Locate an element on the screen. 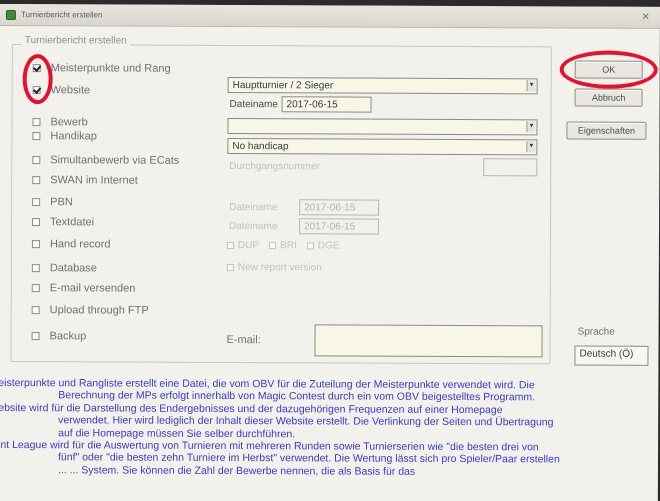 The width and height of the screenshot is (660, 501). rank-select-value: Hauptturnier / 2 Sieger is located at coordinates (283, 86).